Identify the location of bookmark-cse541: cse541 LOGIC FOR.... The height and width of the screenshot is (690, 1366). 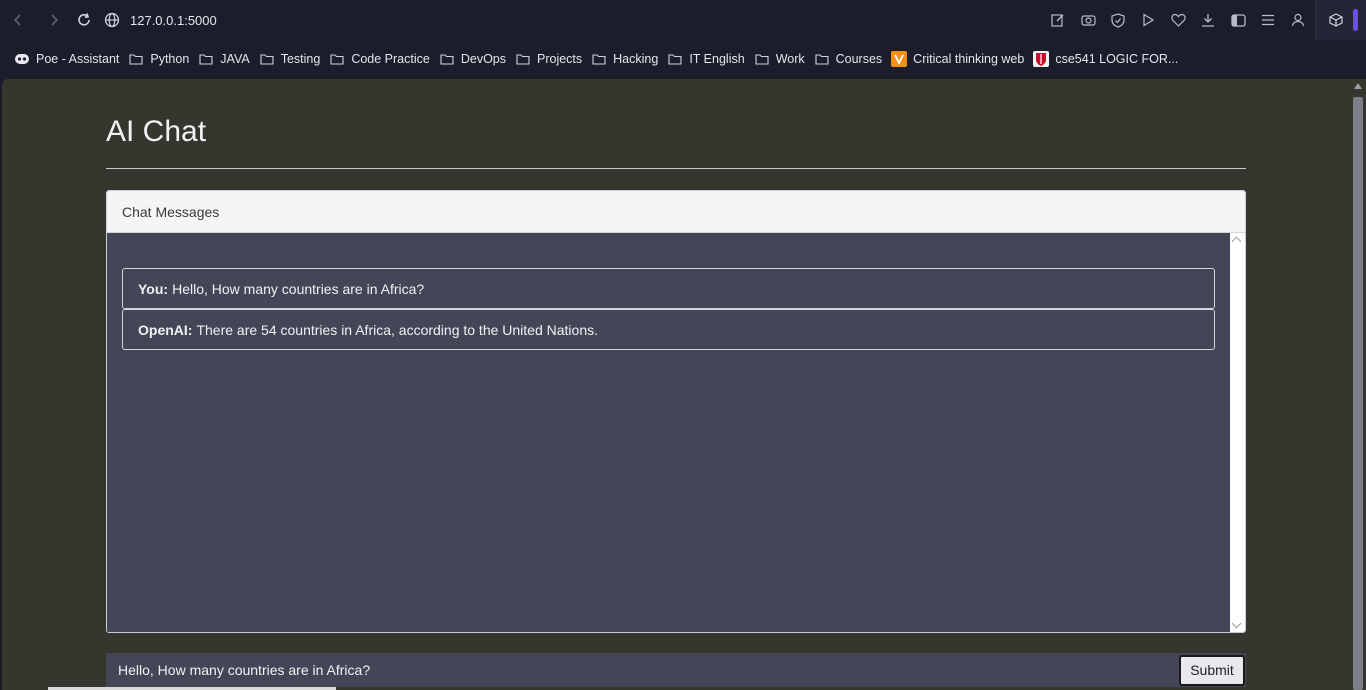
(1108, 59).